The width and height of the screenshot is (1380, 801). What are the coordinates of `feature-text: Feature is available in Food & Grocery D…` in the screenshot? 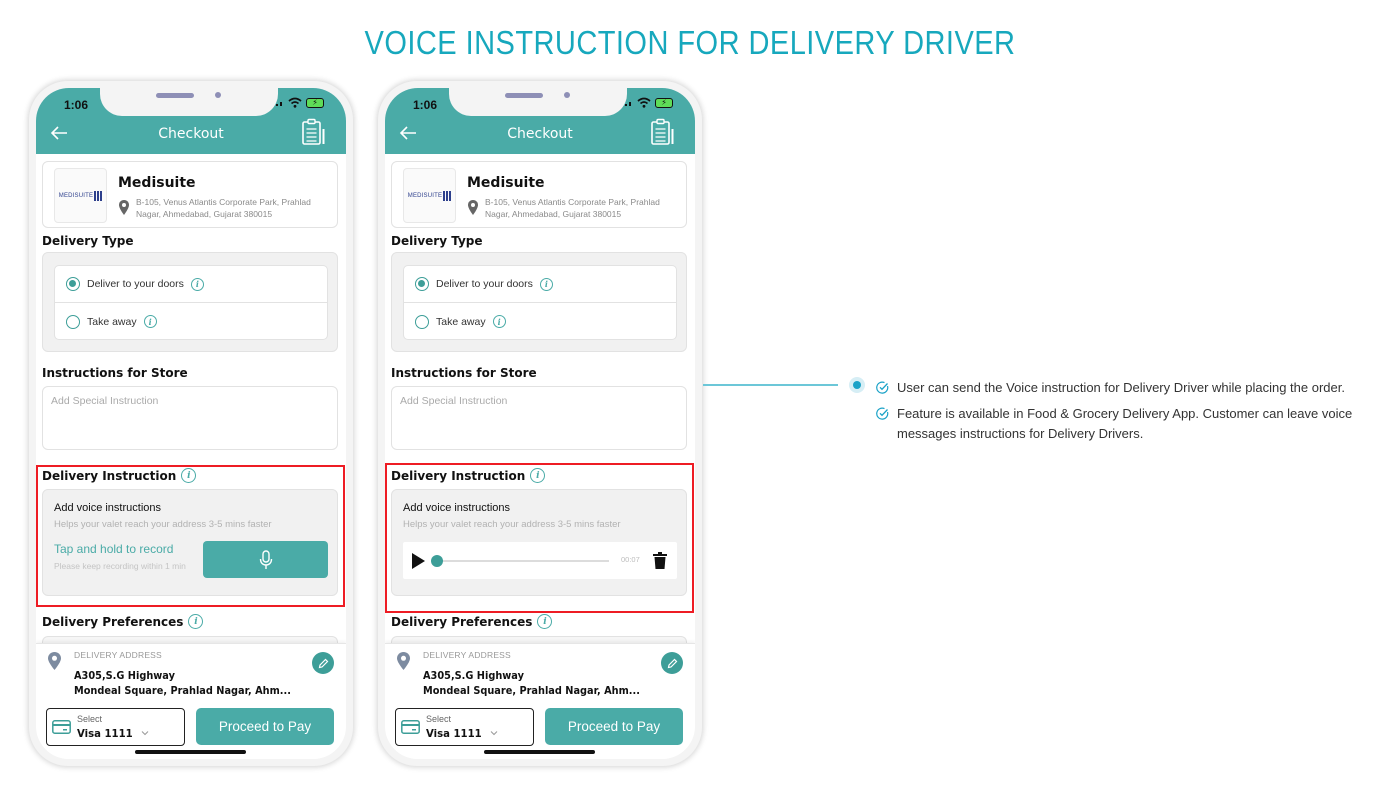 It's located at (1125, 423).